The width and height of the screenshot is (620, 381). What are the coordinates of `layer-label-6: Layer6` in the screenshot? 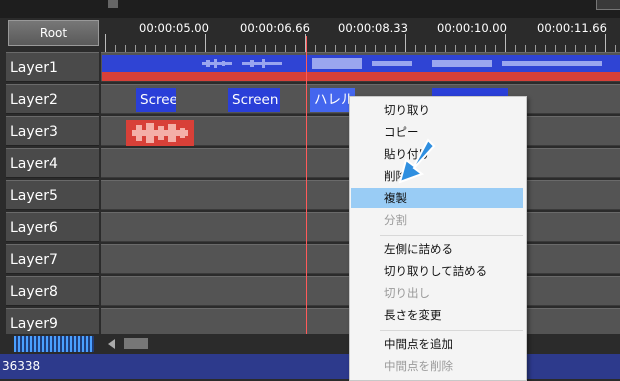 It's located at (52, 227).